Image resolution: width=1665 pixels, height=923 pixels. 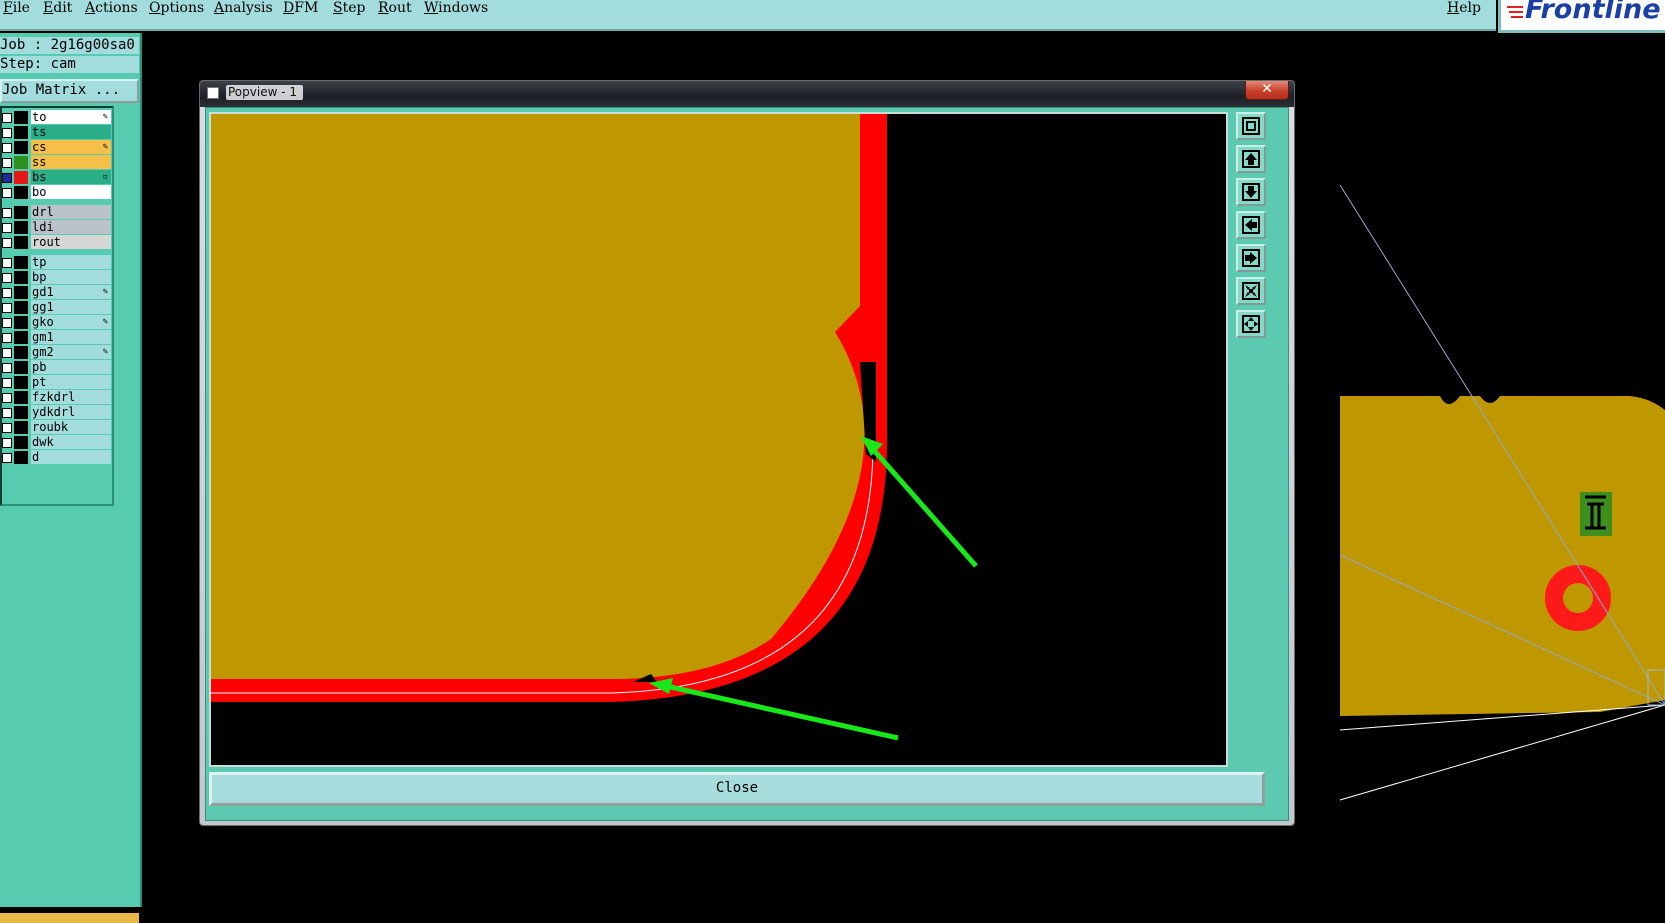 I want to click on layer-row-gd1: gd1 ✎, so click(x=58, y=292).